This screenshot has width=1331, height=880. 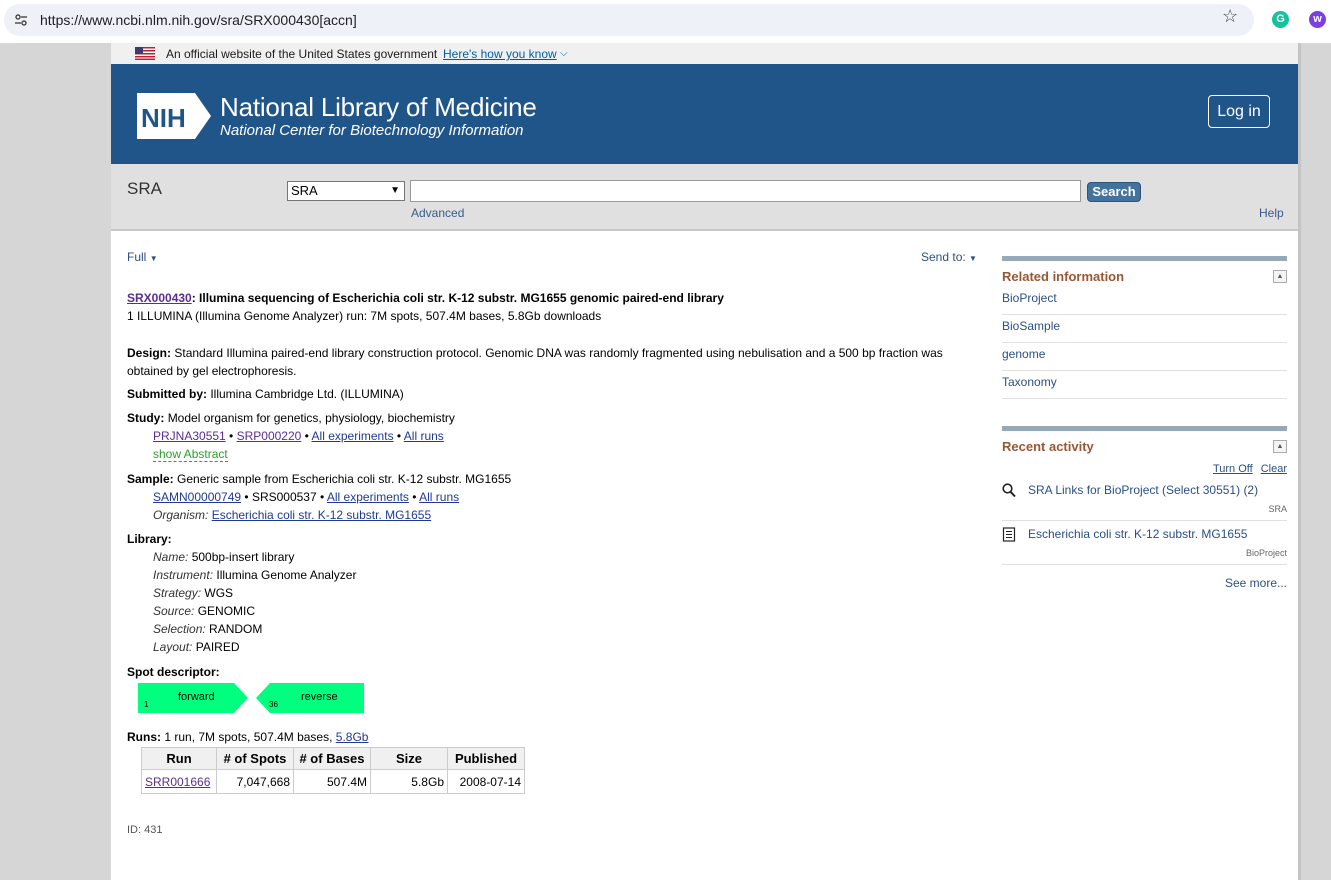 I want to click on show-abstract-row: show Abstract, so click(x=190, y=454).